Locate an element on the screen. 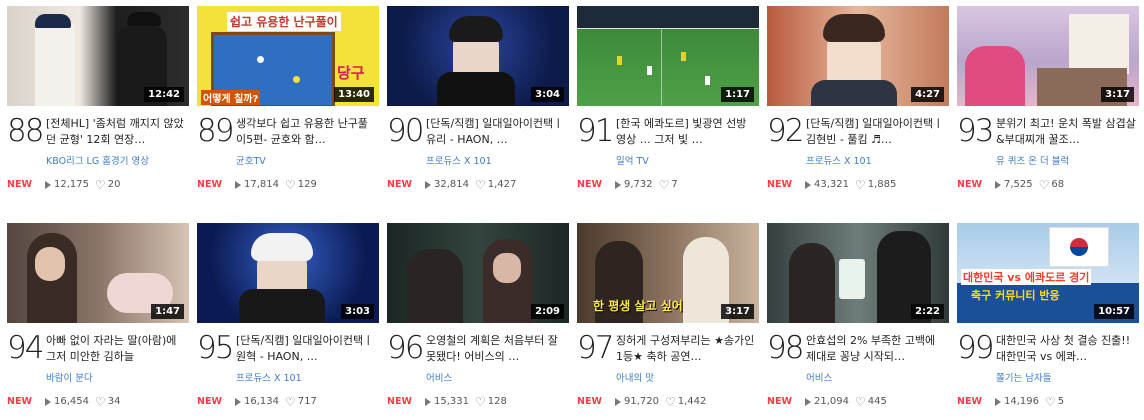 The image size is (1144, 420). player-dot is located at coordinates (649, 70).